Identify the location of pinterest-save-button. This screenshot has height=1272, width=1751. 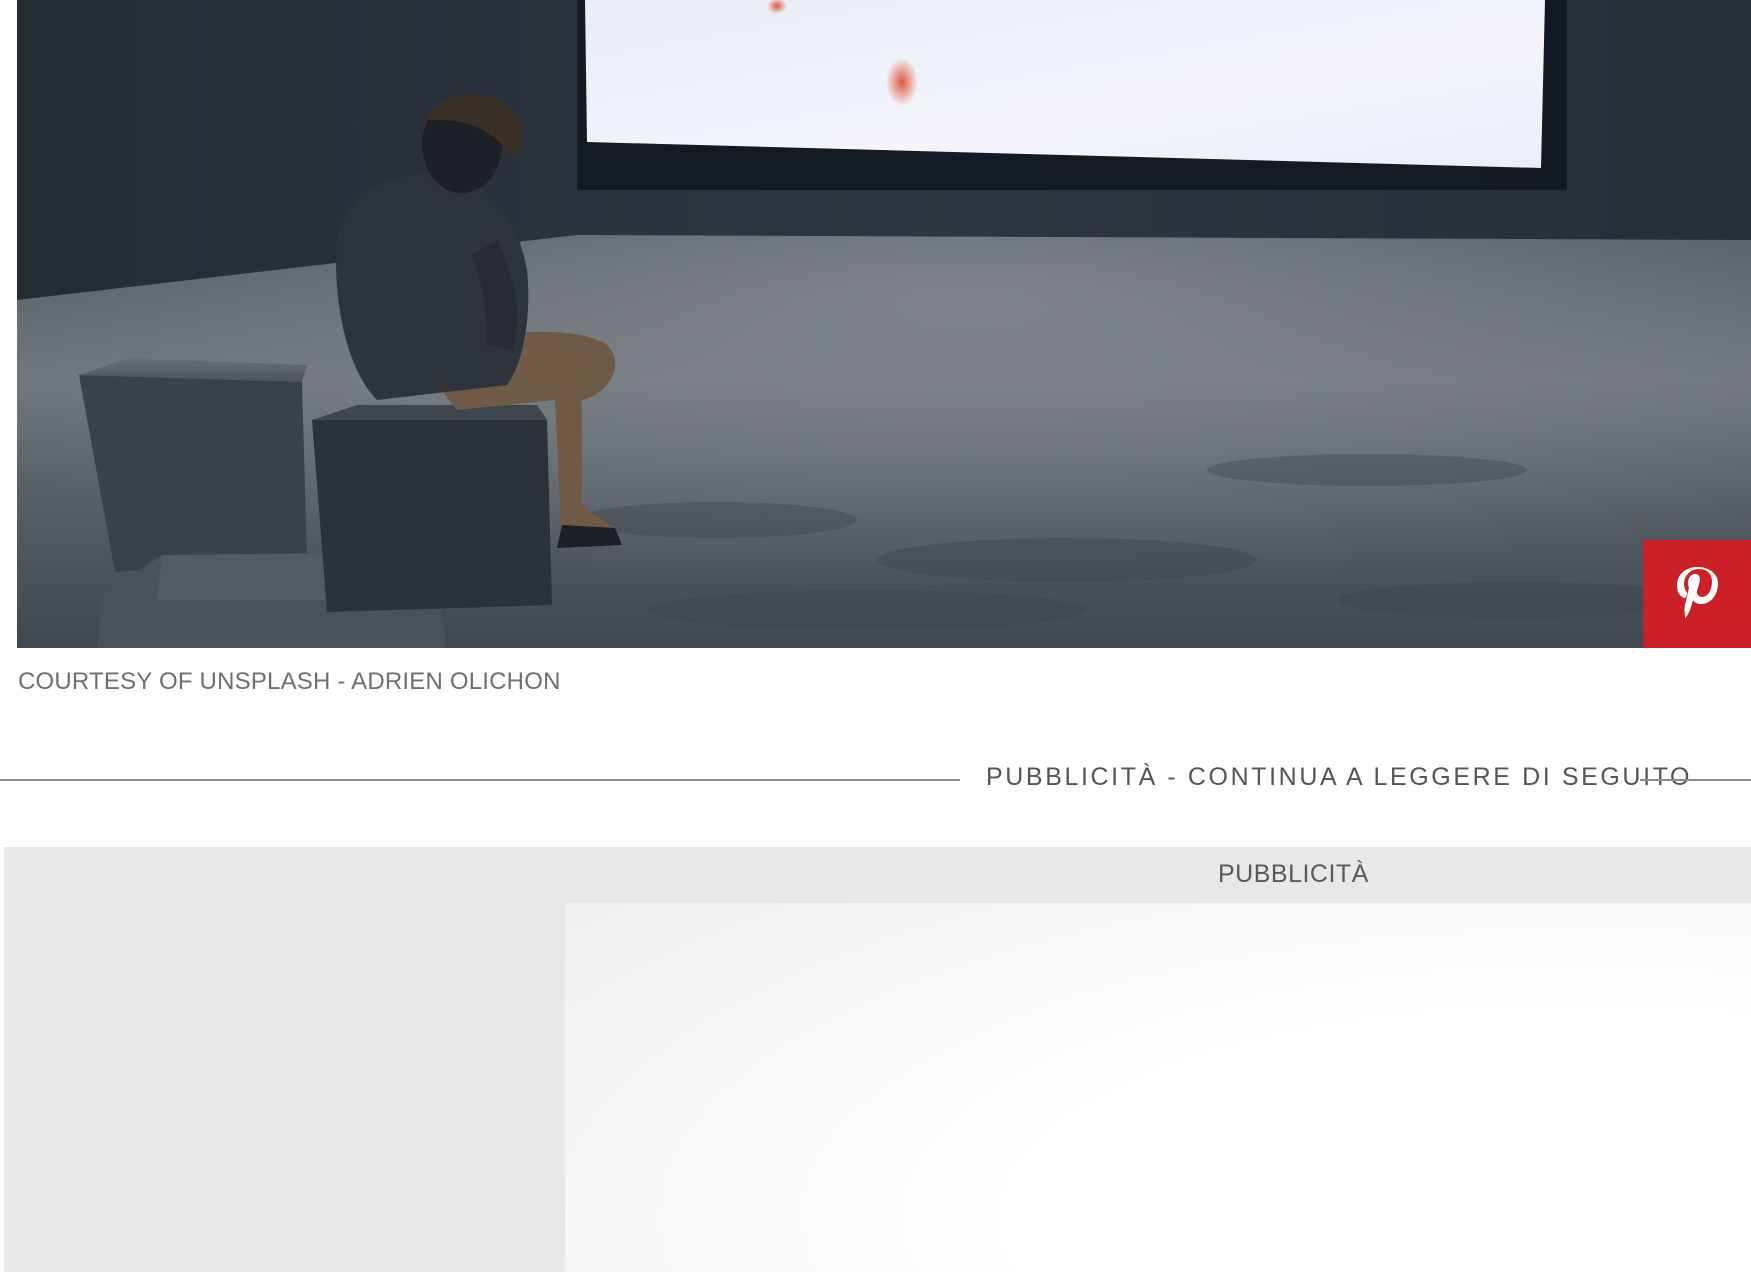
(1697, 594).